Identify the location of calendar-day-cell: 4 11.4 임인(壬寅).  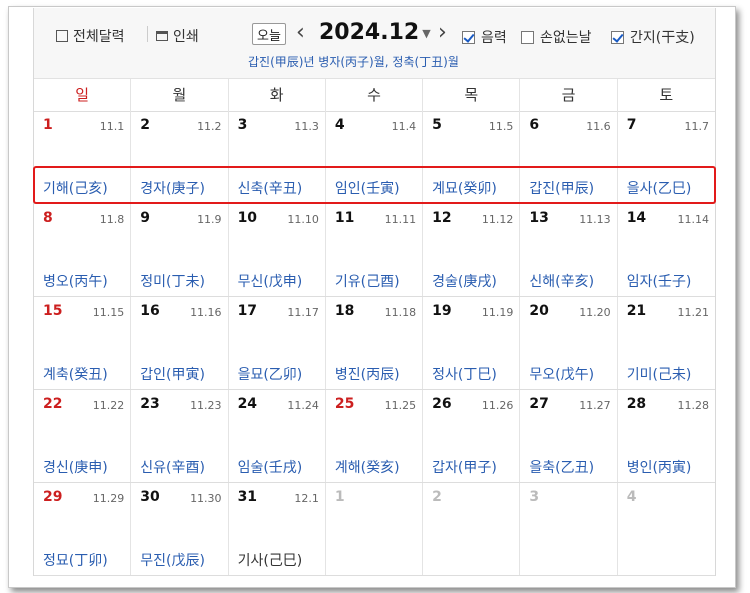
(375, 157).